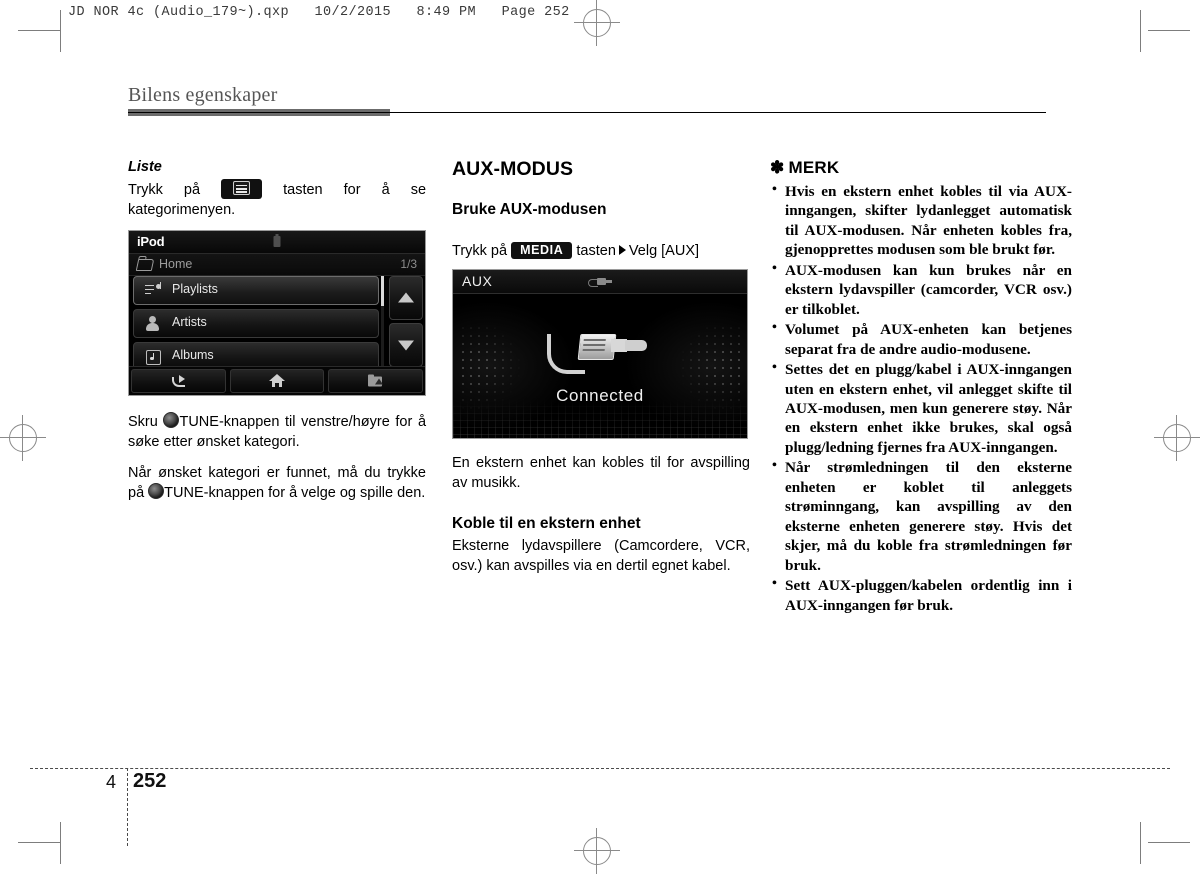 Image resolution: width=1200 pixels, height=875 pixels. I want to click on footer-vertical-divider, so click(127, 807).